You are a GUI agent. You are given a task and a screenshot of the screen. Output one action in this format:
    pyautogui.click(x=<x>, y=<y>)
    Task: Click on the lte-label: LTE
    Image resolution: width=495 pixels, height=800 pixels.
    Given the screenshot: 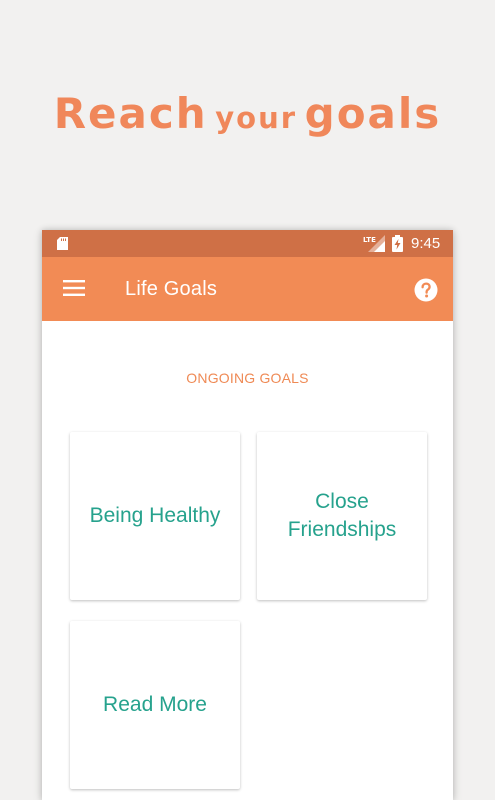 What is the action you would take?
    pyautogui.click(x=369, y=240)
    